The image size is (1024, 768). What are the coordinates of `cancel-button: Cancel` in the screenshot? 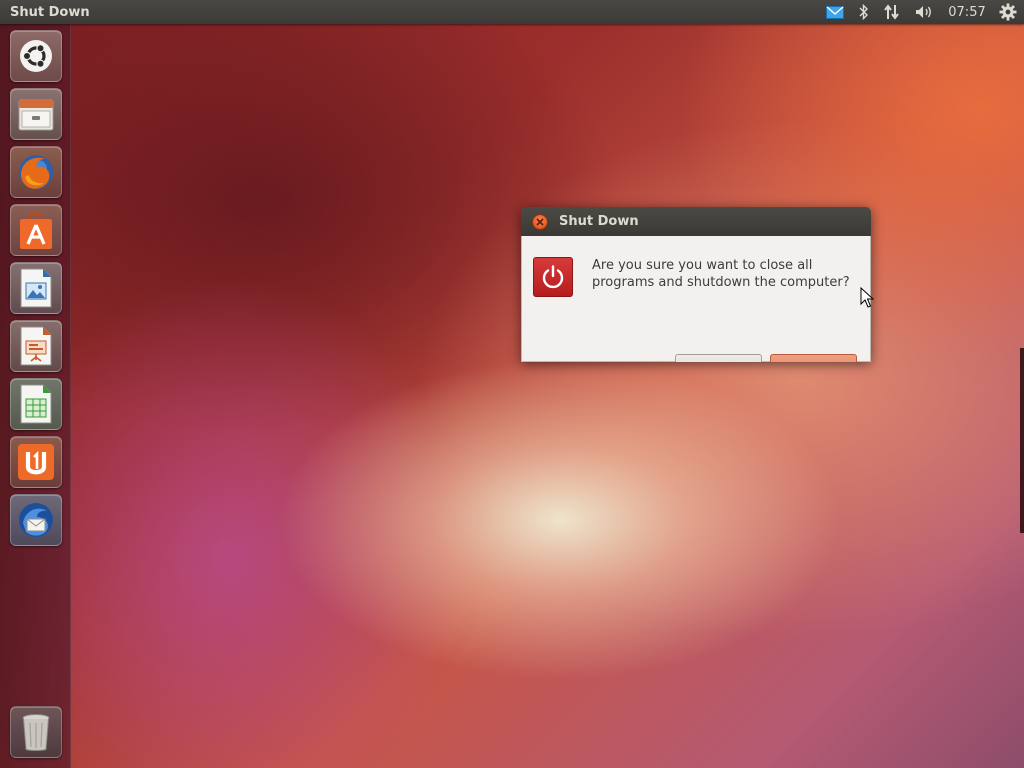 It's located at (718, 358).